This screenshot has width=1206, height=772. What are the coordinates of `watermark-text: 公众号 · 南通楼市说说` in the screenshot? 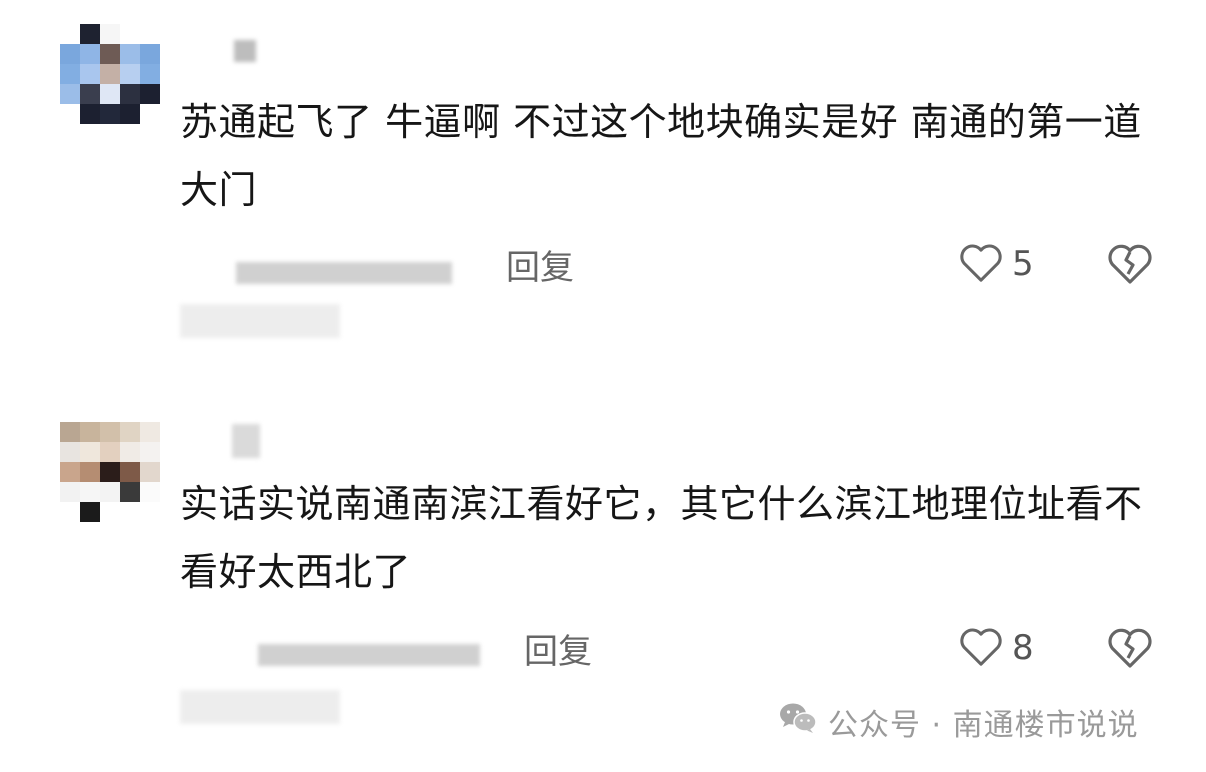 It's located at (983, 725).